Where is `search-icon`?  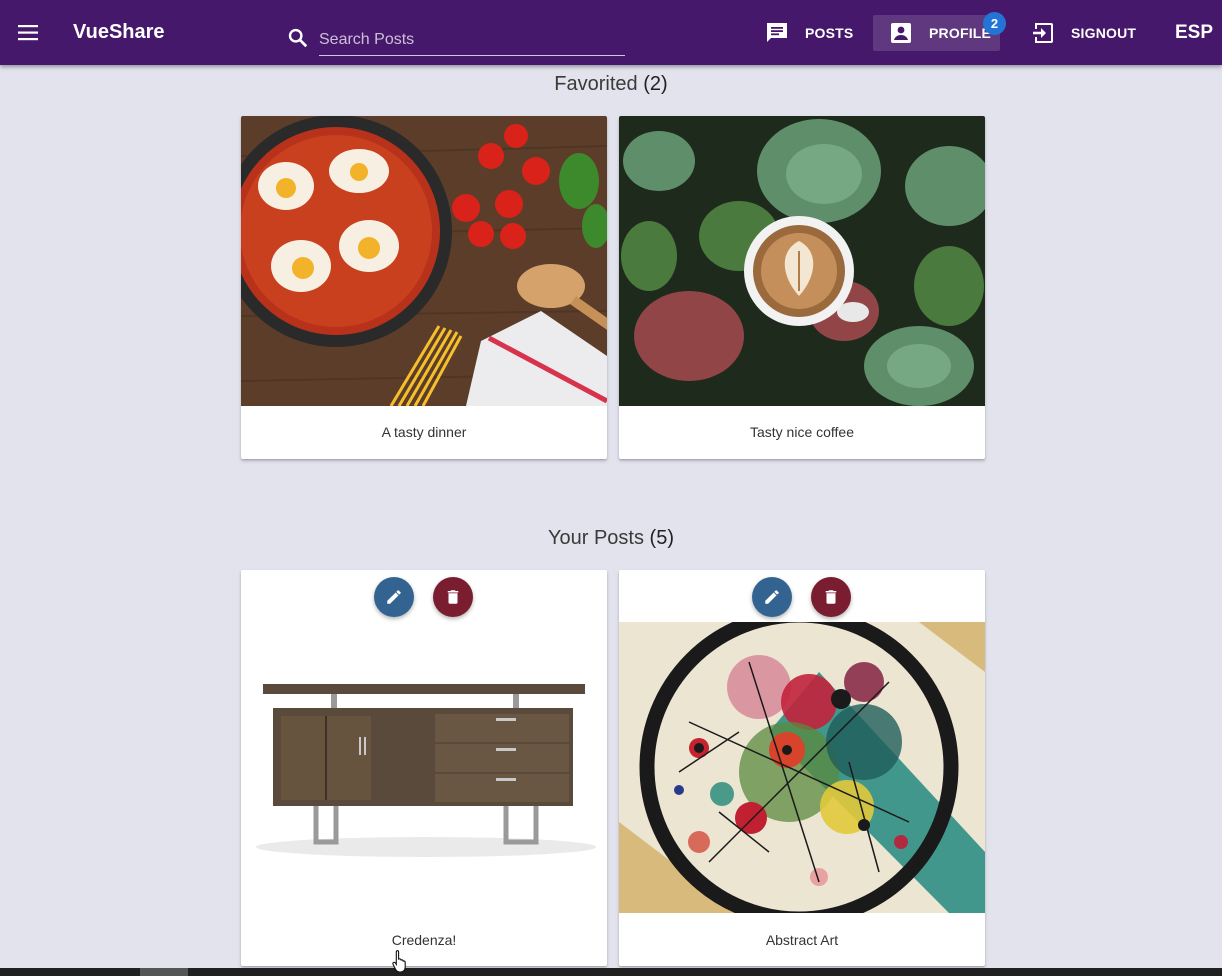 search-icon is located at coordinates (298, 38).